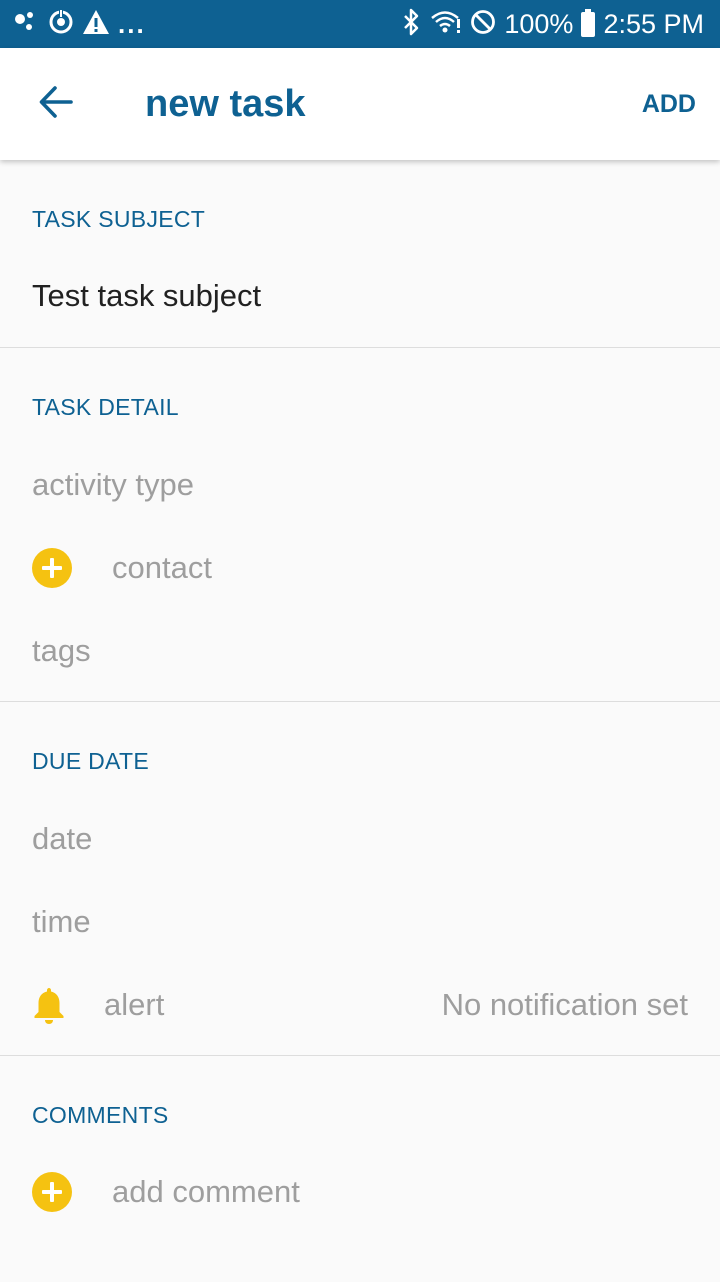 This screenshot has height=1282, width=720. I want to click on time-placeholder: time, so click(61, 921).